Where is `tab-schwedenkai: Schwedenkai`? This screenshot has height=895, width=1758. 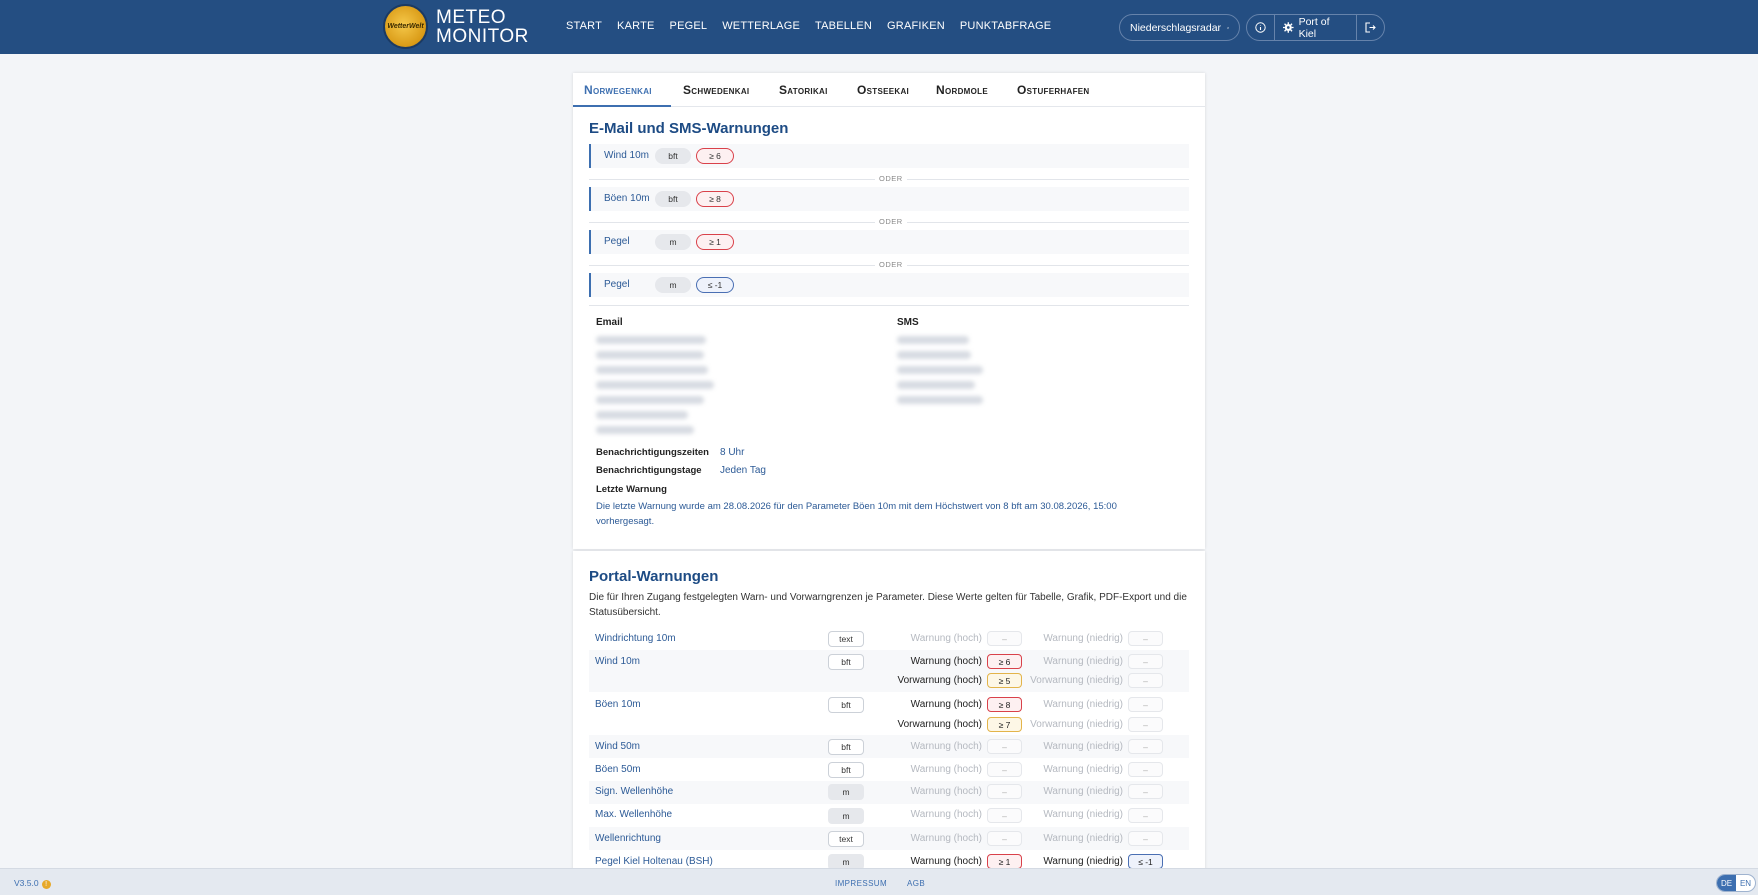 tab-schwedenkai: Schwedenkai is located at coordinates (716, 90).